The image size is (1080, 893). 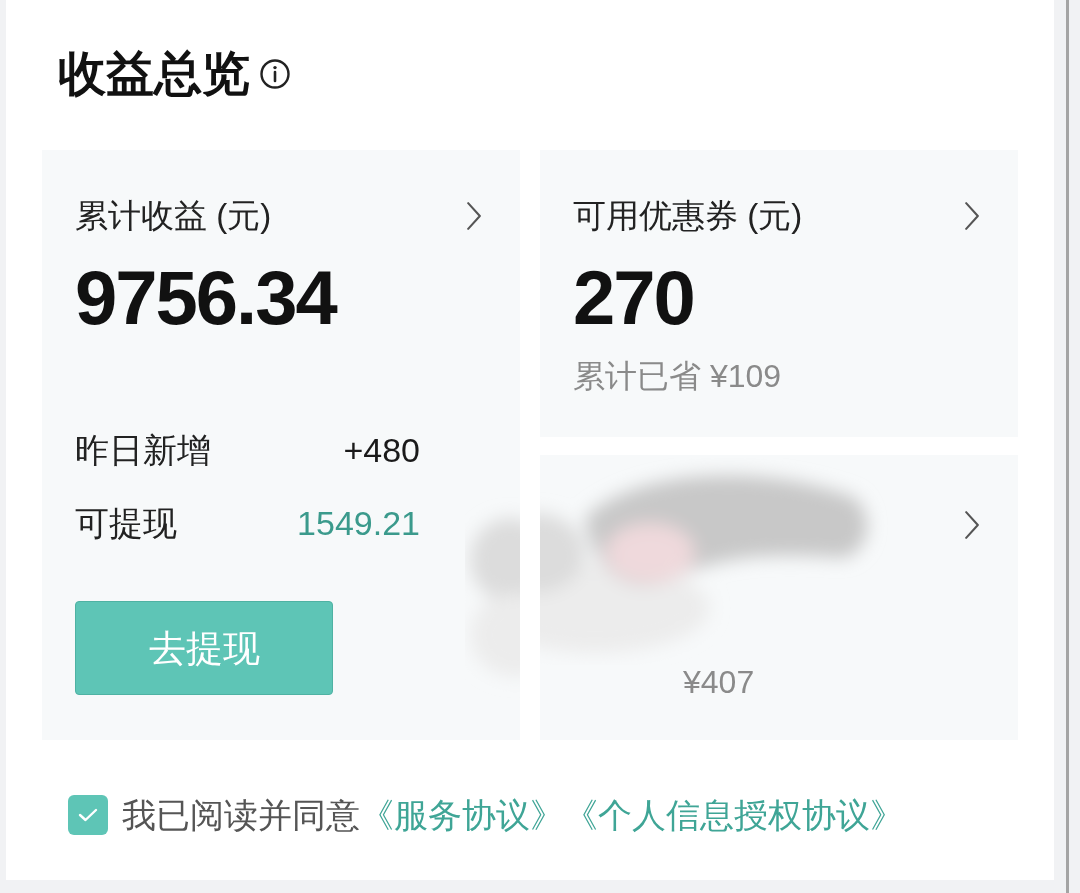 What do you see at coordinates (204, 648) in the screenshot?
I see `withdraw-button: 去提现` at bounding box center [204, 648].